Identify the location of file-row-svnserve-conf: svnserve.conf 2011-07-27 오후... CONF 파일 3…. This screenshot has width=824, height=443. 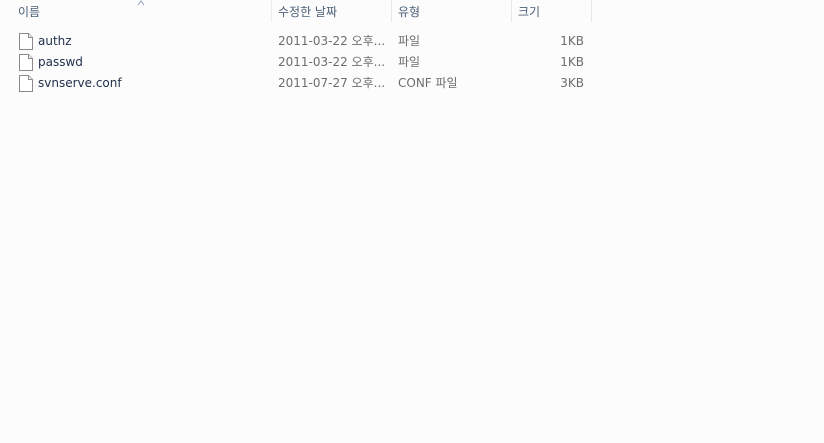
(296, 83).